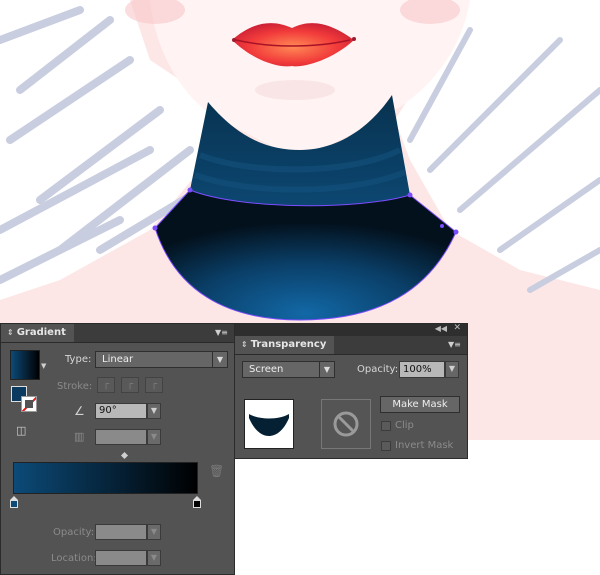  Describe the element at coordinates (43, 366) in the screenshot. I see `swatch-dropdown-arrow: ▼` at that location.